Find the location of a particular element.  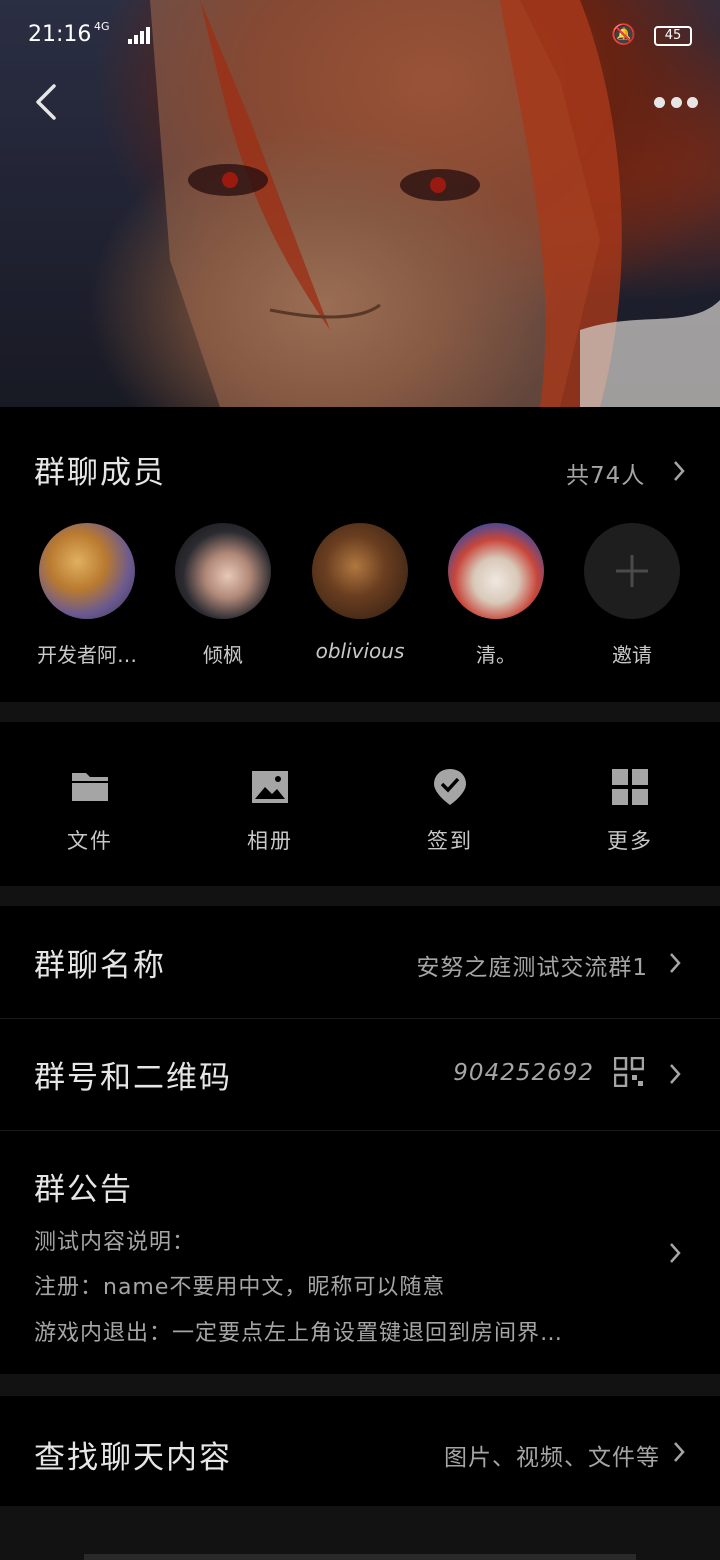

grid-icon is located at coordinates (630, 787).